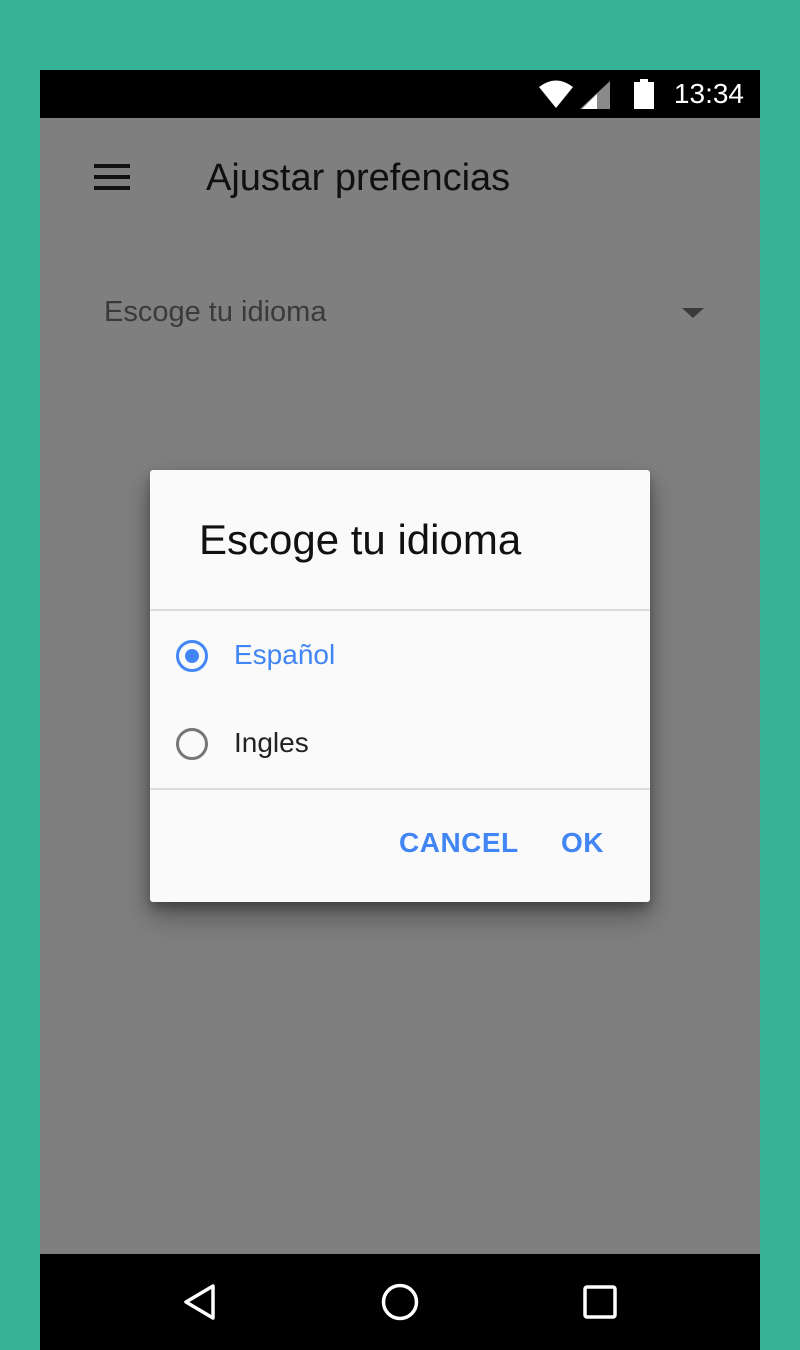 Image resolution: width=800 pixels, height=1350 pixels. I want to click on home-icon, so click(400, 1302).